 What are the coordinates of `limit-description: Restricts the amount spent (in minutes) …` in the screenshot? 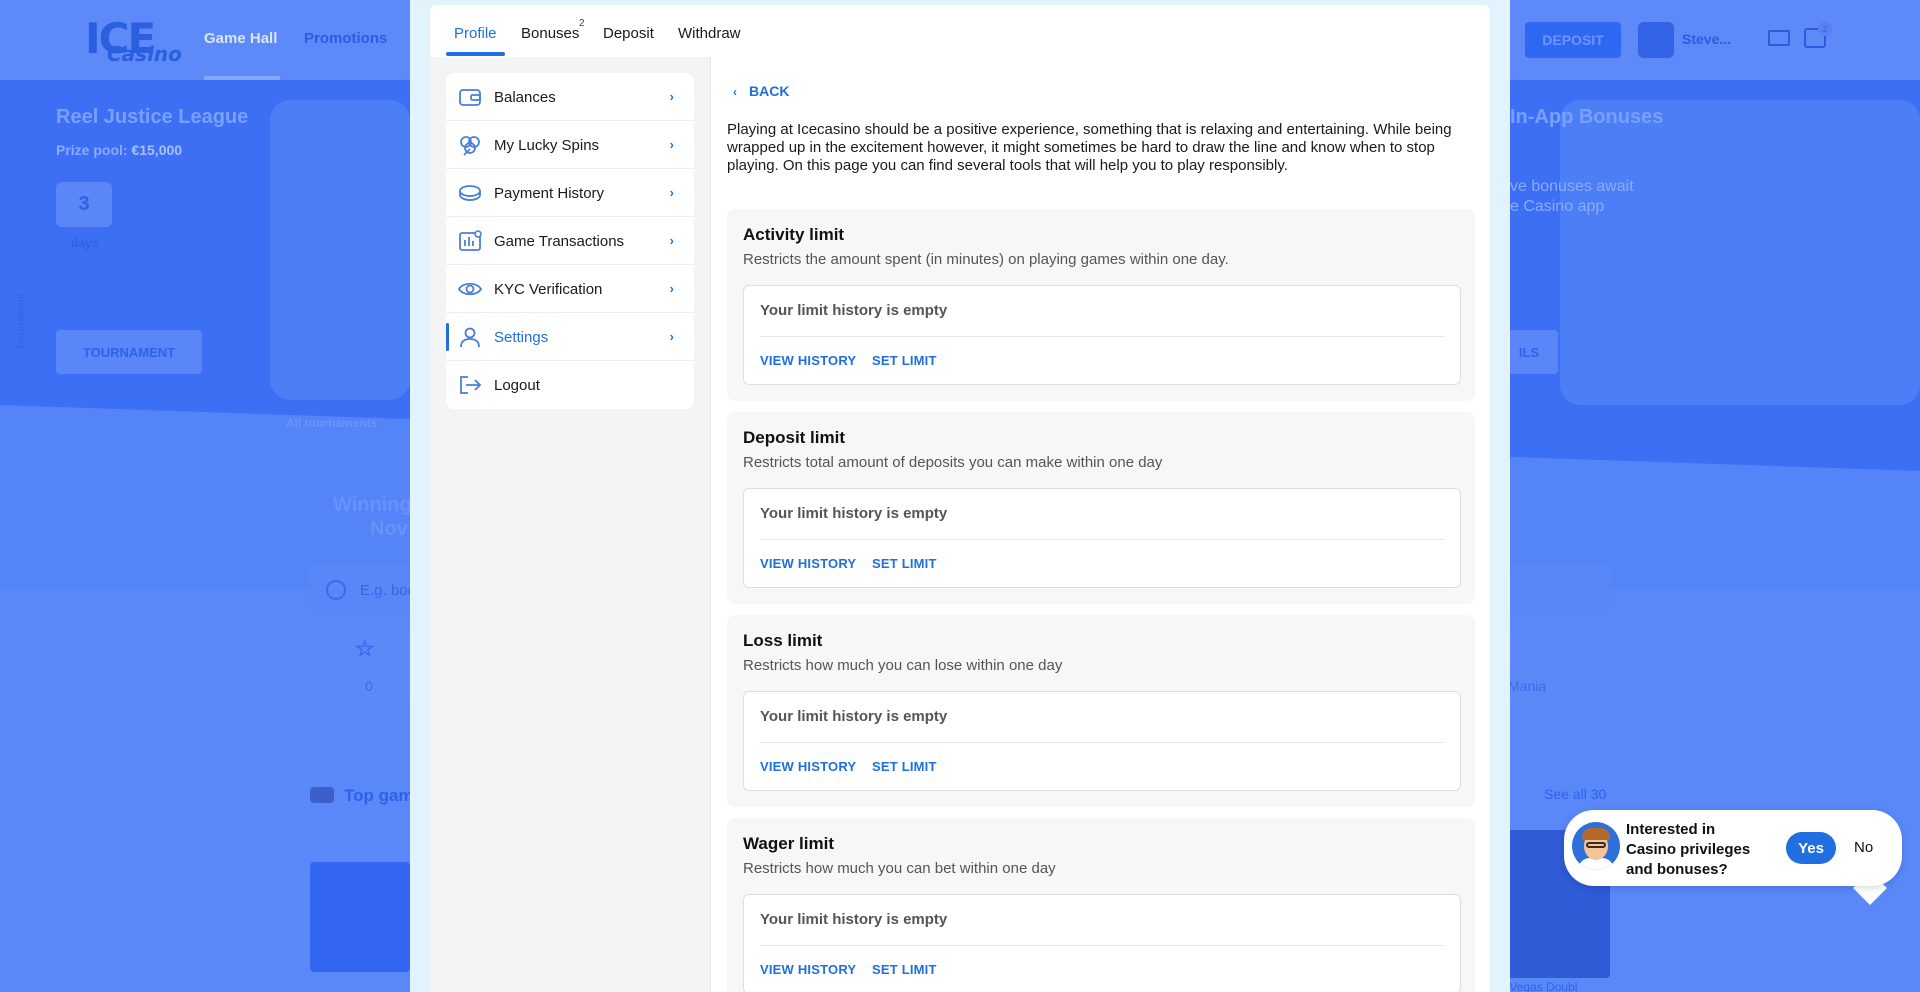 It's located at (986, 259).